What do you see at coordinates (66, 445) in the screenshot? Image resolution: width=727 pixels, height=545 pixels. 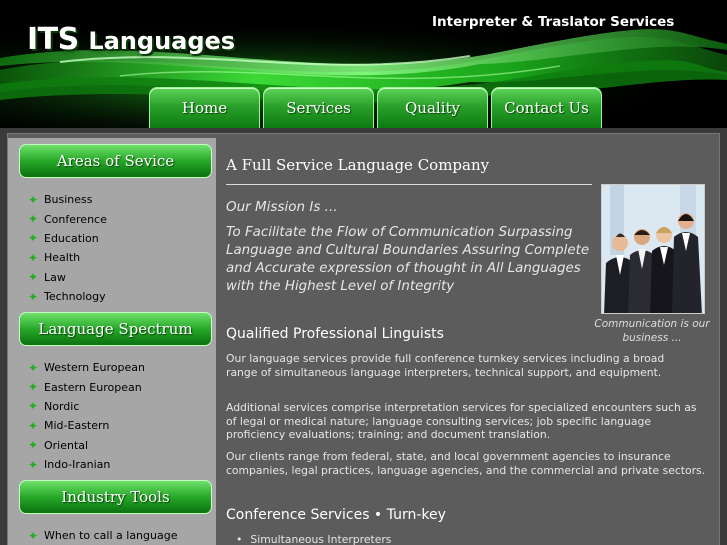 I see `sidebar-item-label: Oriental` at bounding box center [66, 445].